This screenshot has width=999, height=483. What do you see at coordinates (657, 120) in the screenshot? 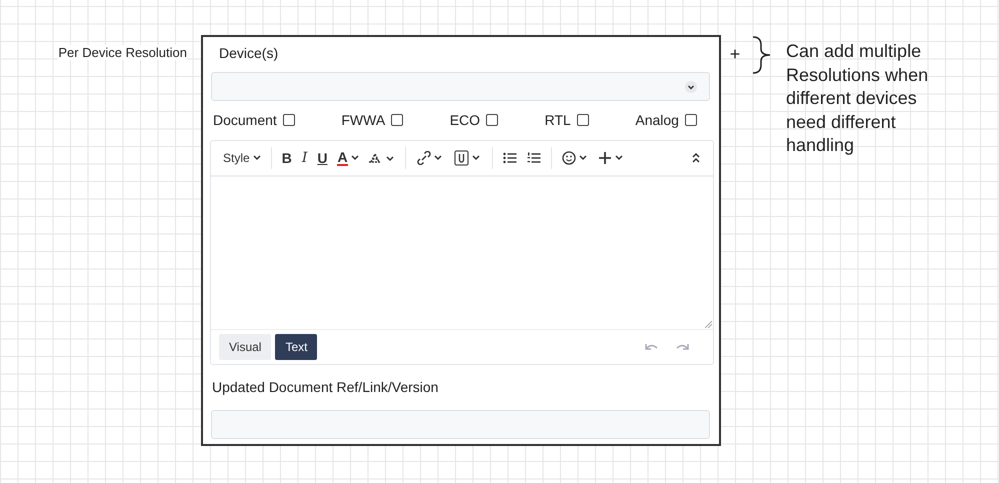
I see `checkbox-label: Analog` at bounding box center [657, 120].